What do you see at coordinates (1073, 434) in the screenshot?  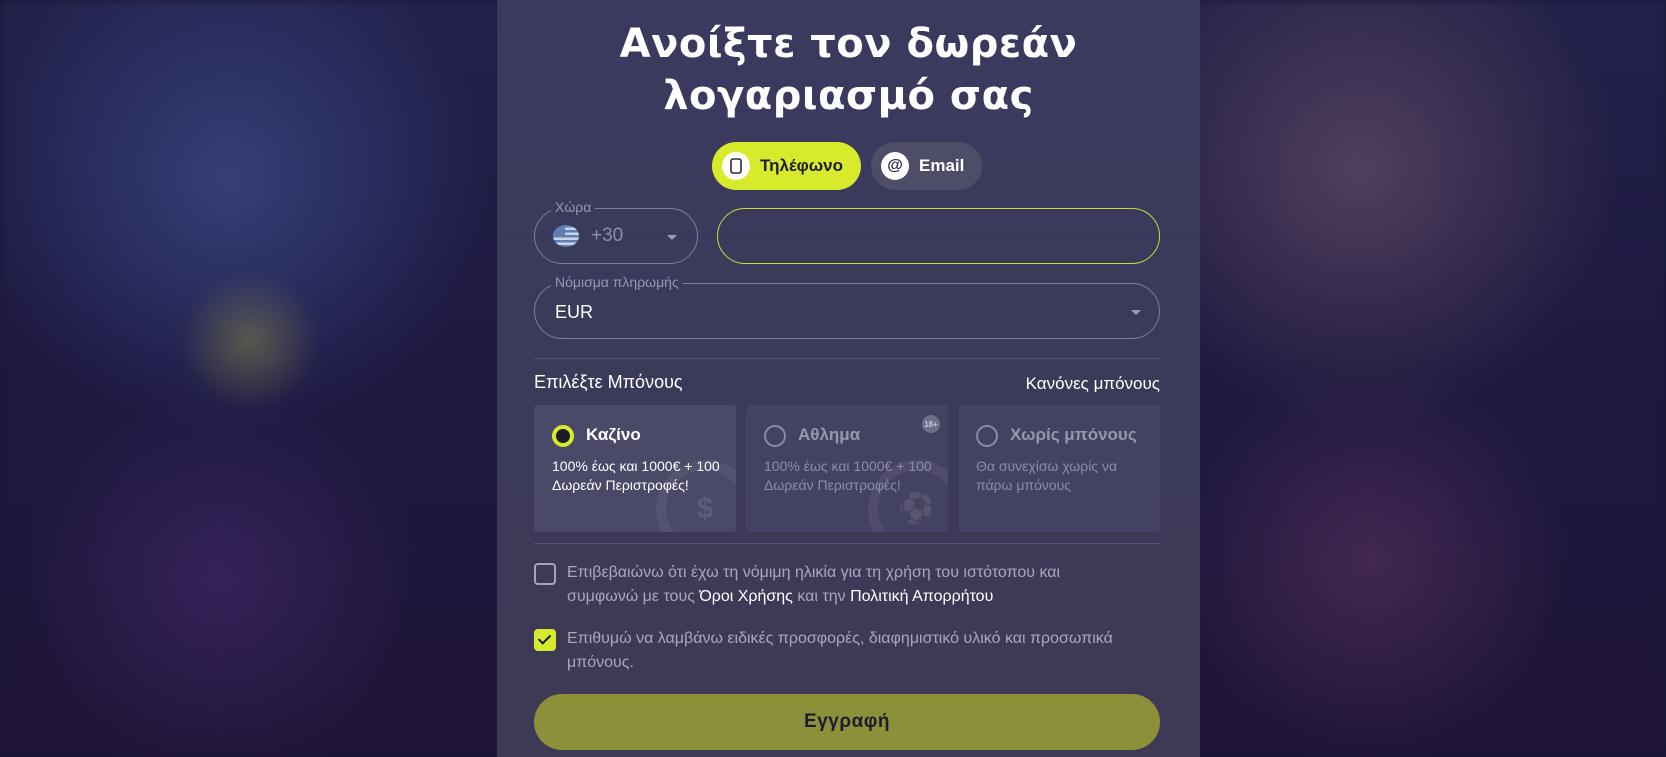 I see `bonus-option-name: Χωρίς μπόνους` at bounding box center [1073, 434].